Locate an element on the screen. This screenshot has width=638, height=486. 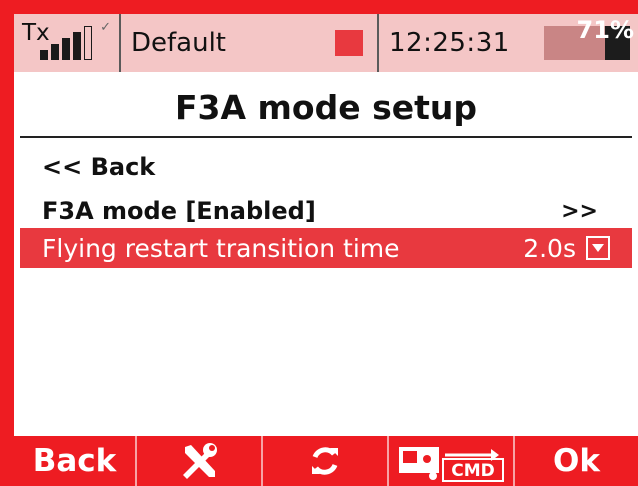
title-divider is located at coordinates (326, 137).